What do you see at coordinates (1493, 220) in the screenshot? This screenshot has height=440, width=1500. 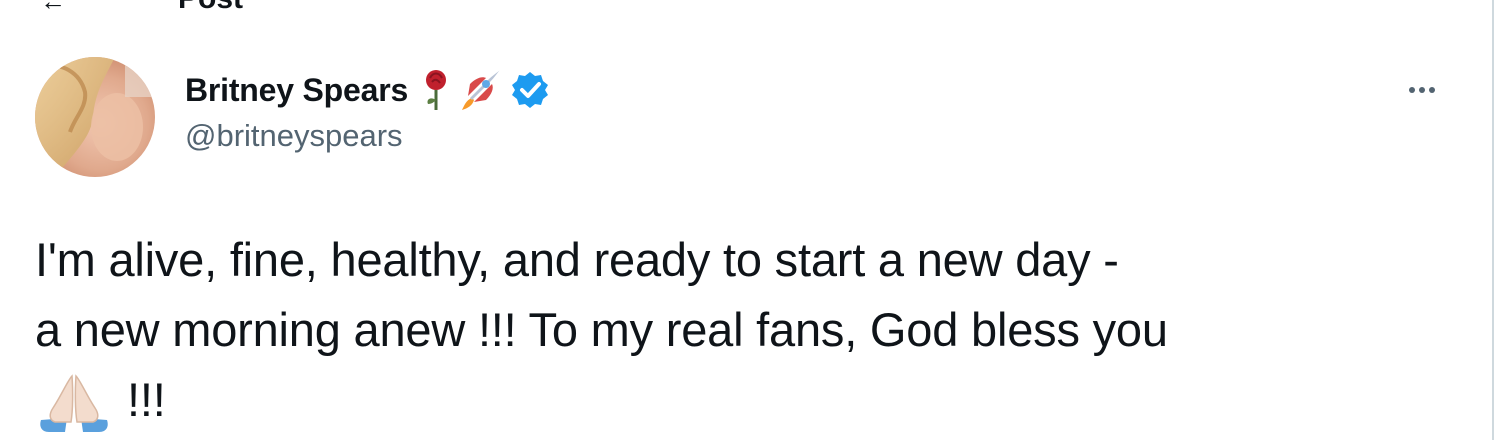 I see `column-divider` at bounding box center [1493, 220].